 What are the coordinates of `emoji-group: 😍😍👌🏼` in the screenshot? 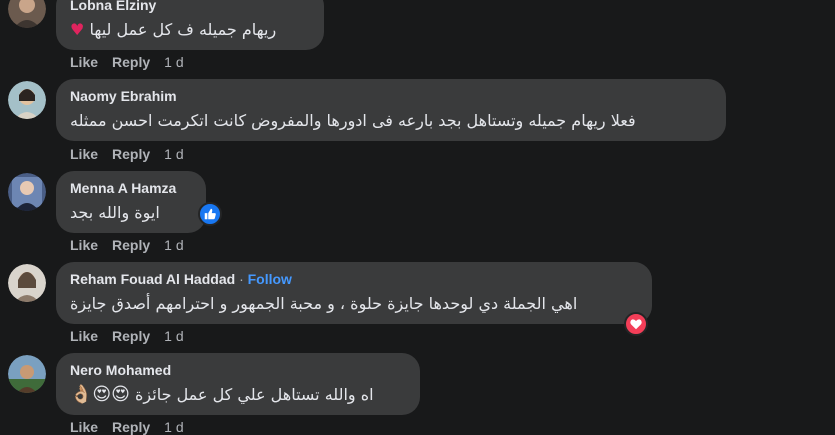 It's located at (100, 394).